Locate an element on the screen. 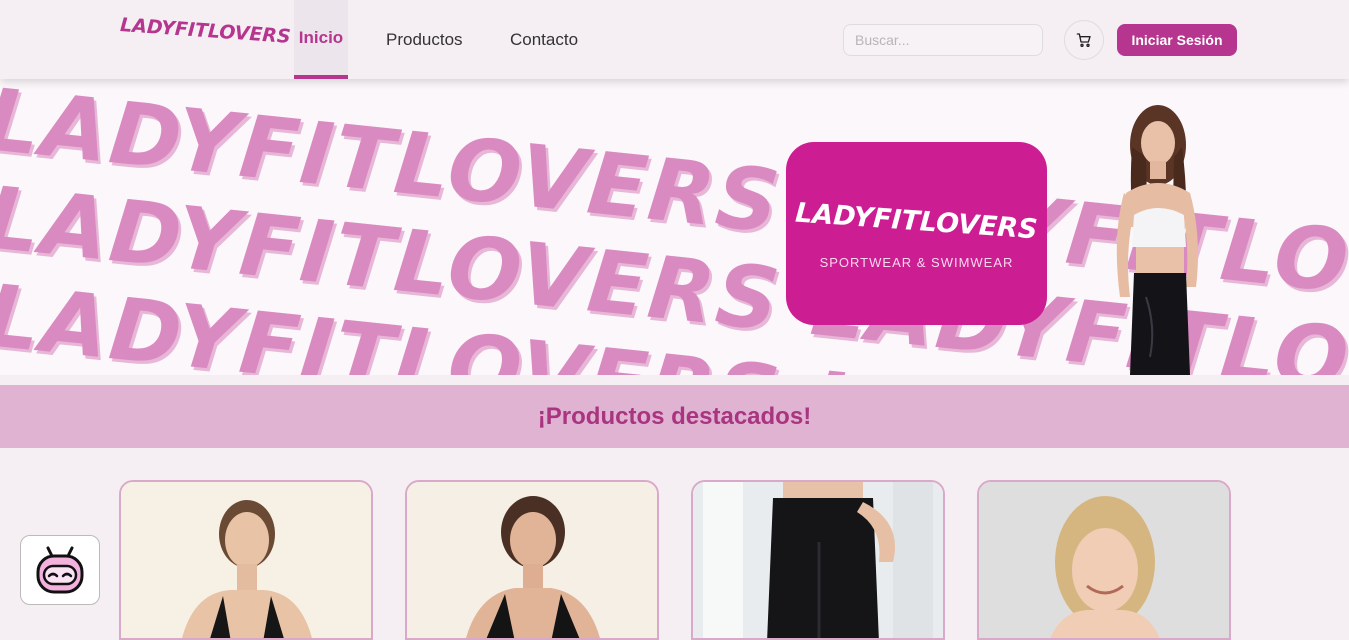  brand-subtitle: SPORTWEAR & SWIMWEAR is located at coordinates (916, 262).